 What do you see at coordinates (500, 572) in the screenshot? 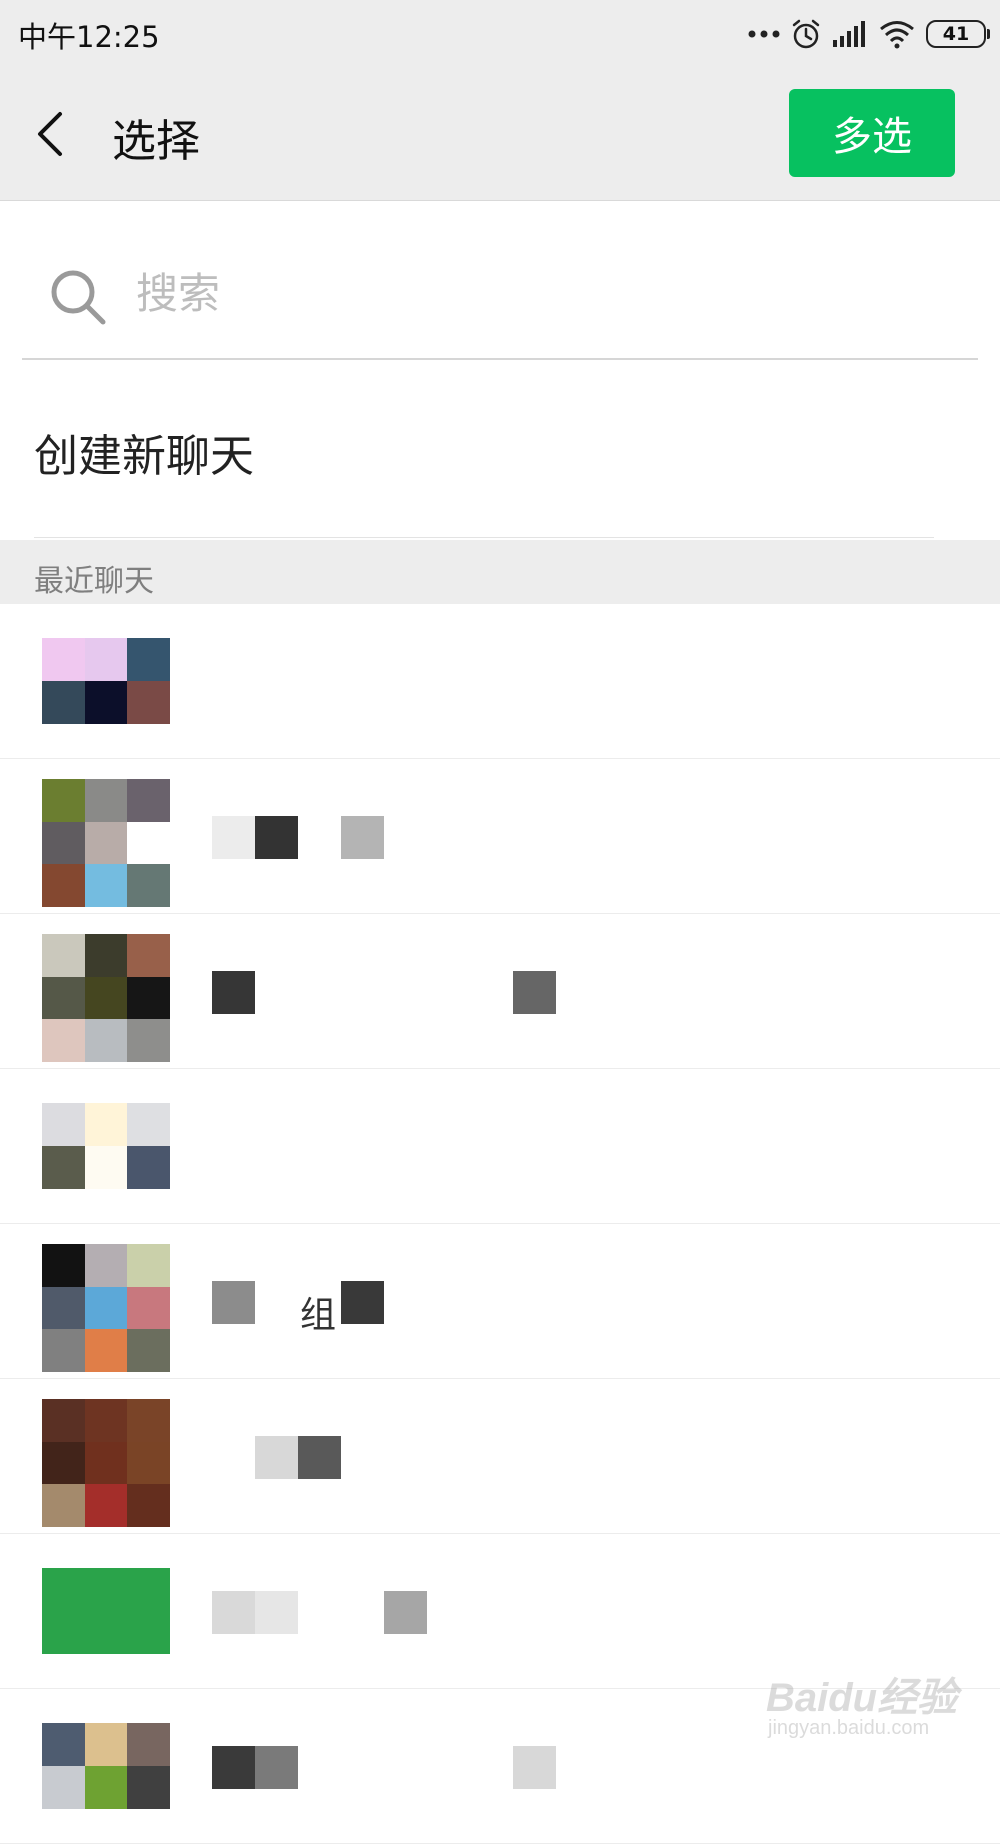
I see `recent-chats-header: 最近聊天` at bounding box center [500, 572].